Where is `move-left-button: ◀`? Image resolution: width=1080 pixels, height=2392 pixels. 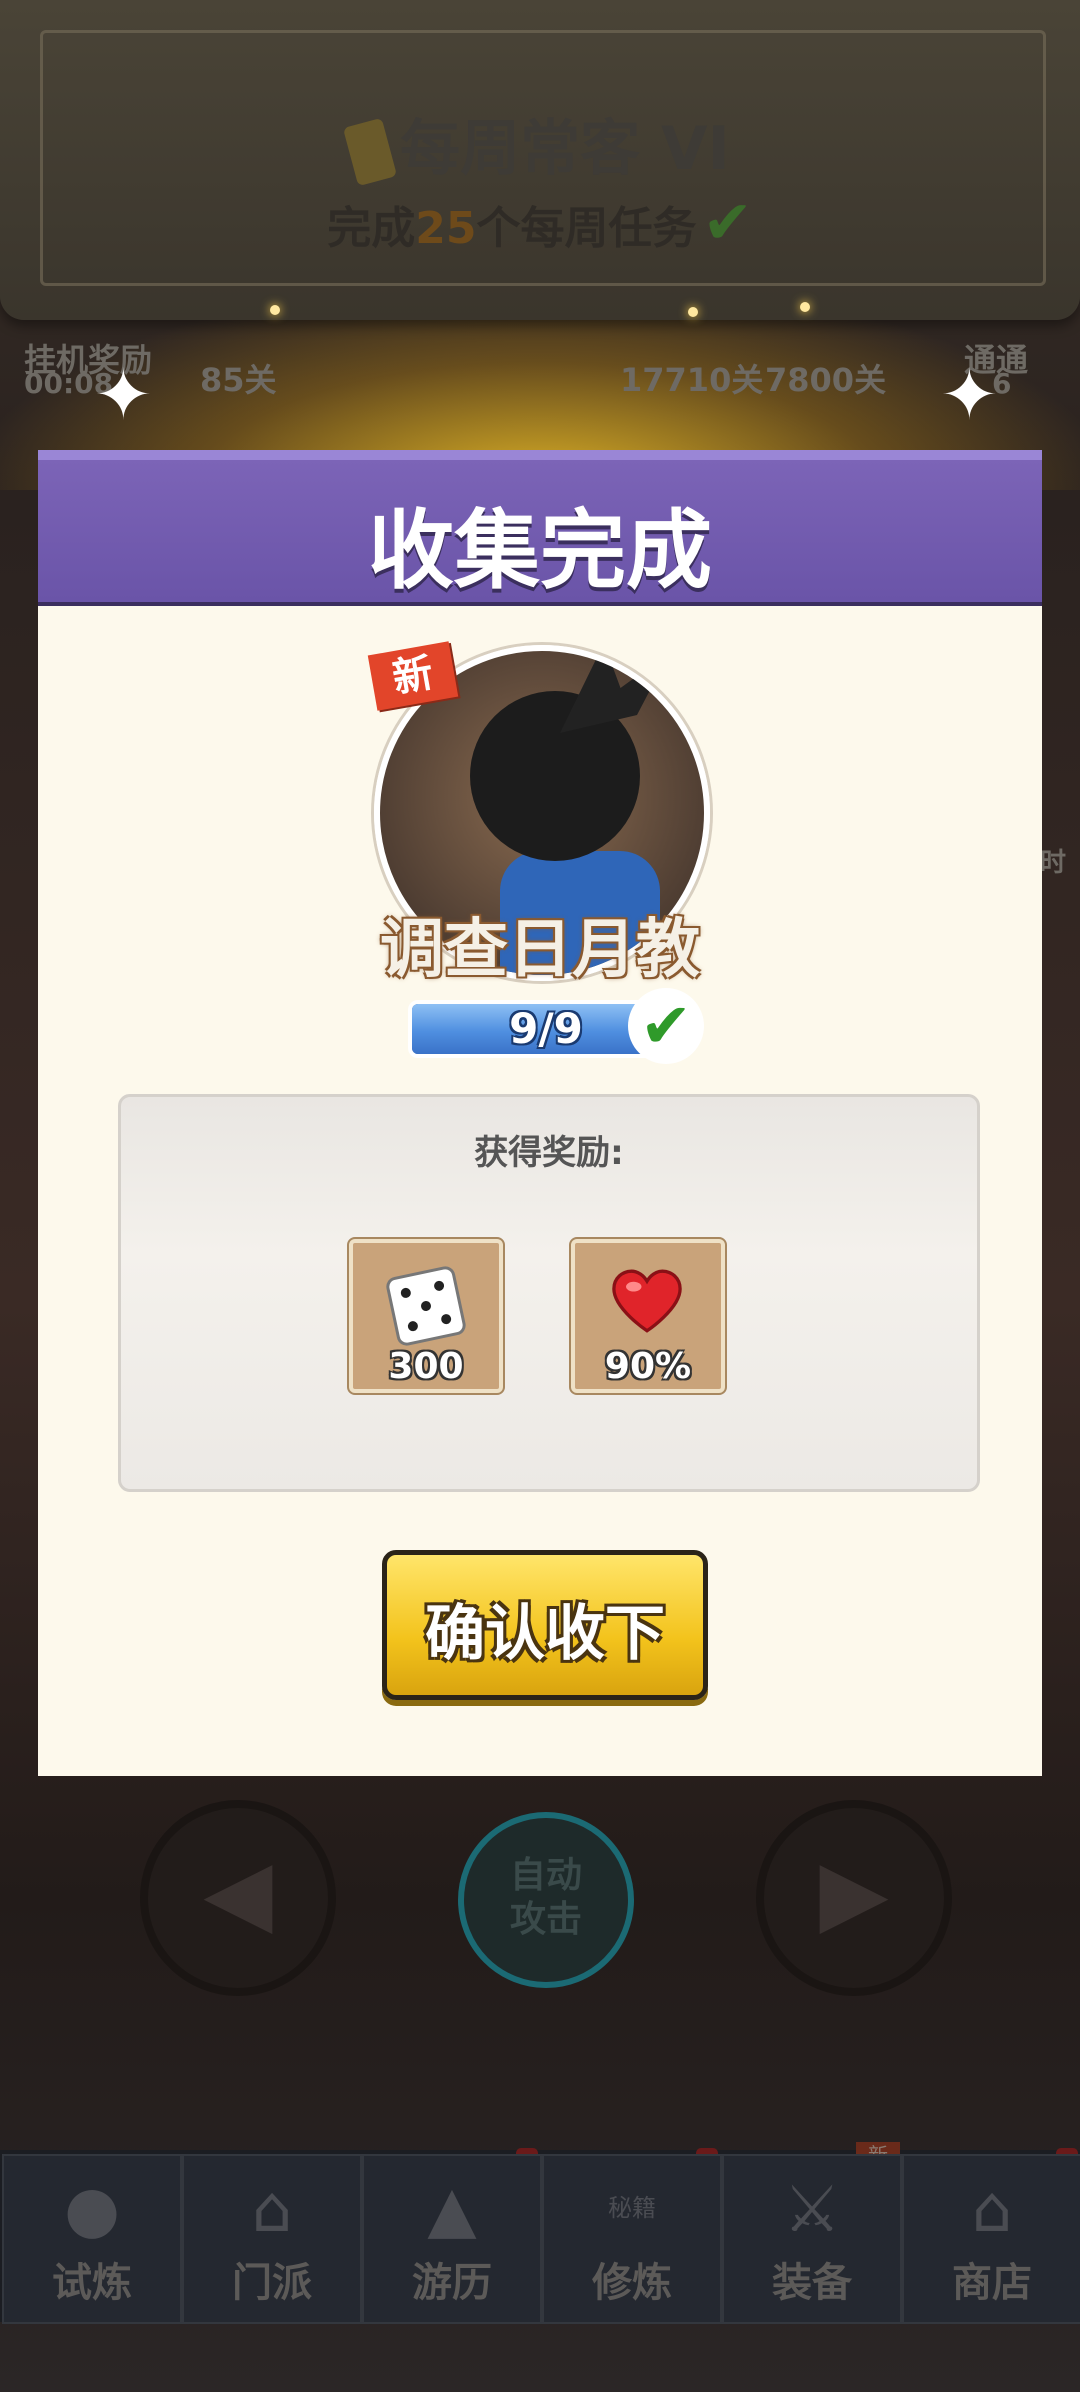 move-left-button: ◀ is located at coordinates (238, 1898).